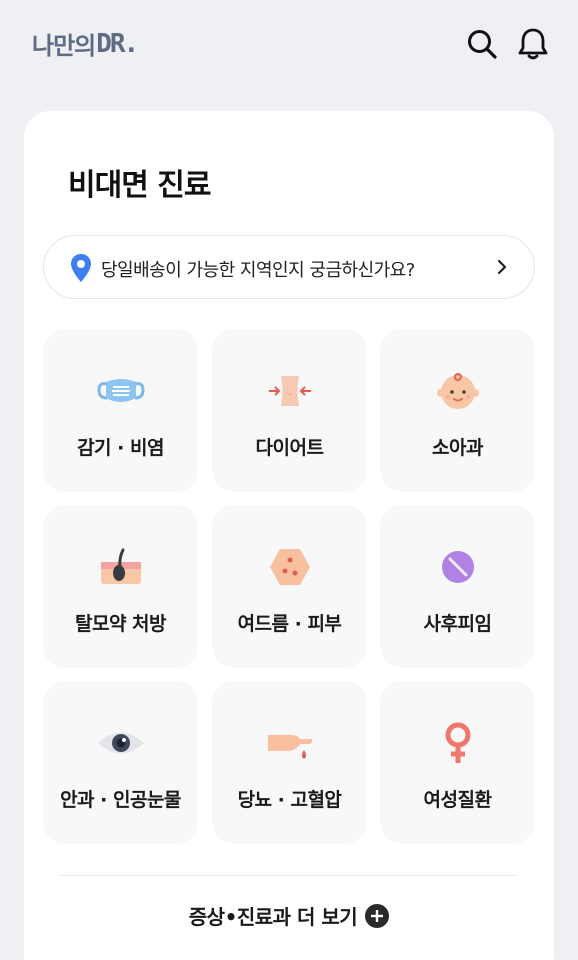 This screenshot has height=960, width=578. Describe the element at coordinates (457, 624) in the screenshot. I see `category-label: 사후피임` at that location.